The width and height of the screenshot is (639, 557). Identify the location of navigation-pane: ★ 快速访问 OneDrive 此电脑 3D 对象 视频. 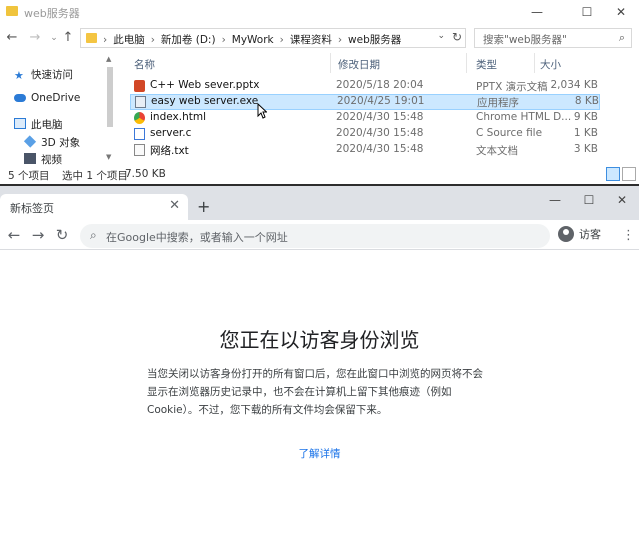
(59, 108).